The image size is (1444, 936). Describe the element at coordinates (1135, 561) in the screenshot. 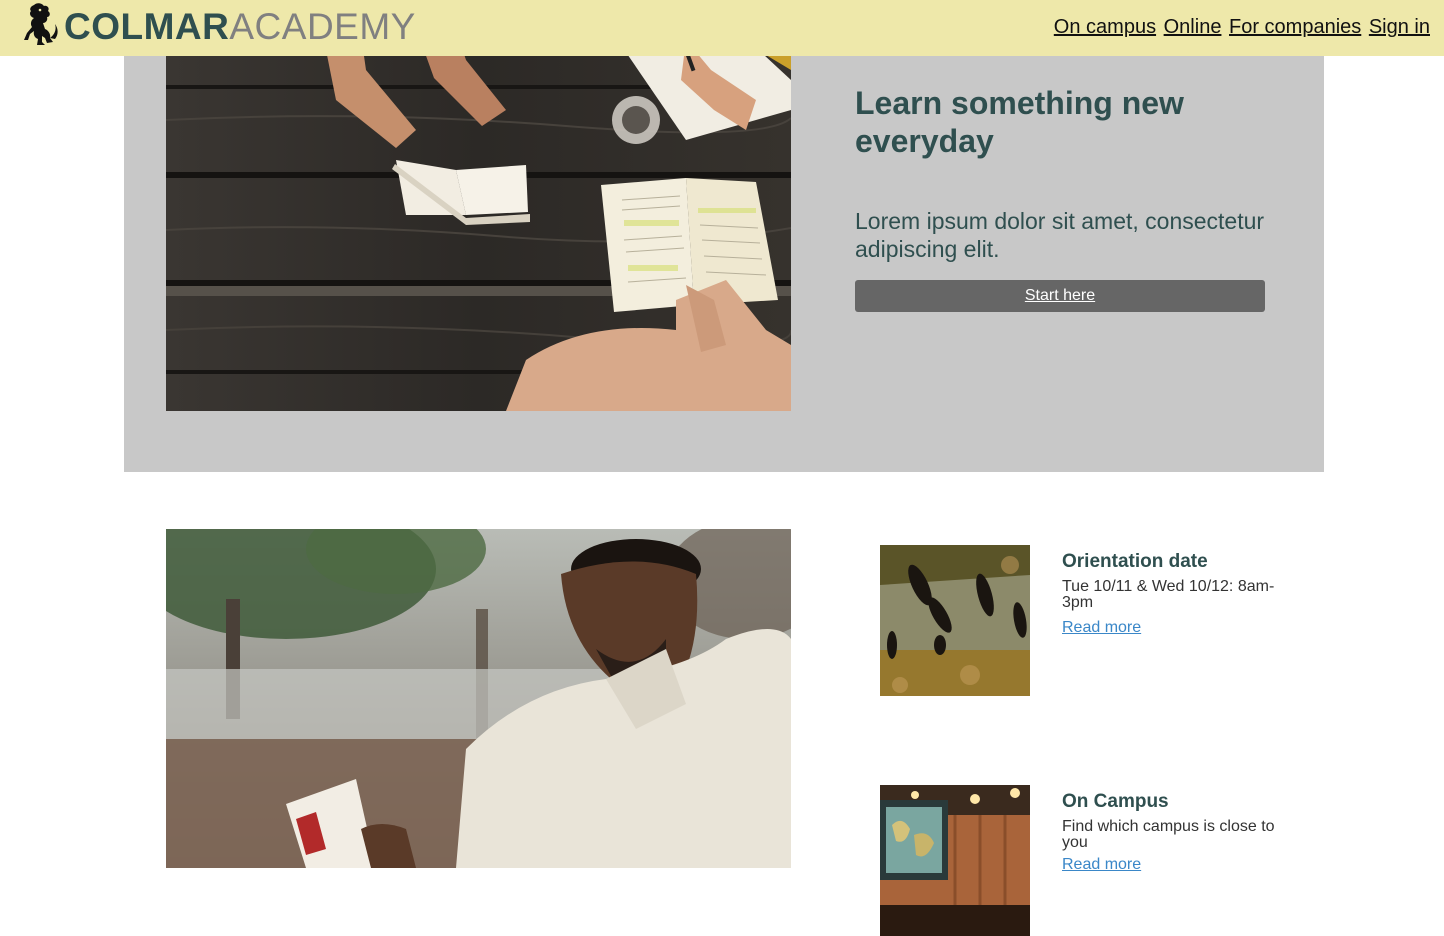

I see `event-title-orientation: Orientation date` at that location.